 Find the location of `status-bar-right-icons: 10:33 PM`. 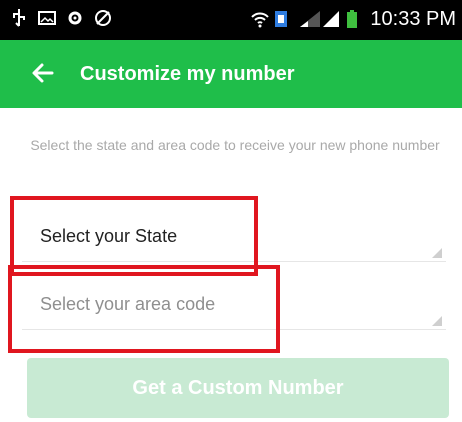

status-bar-right-icons: 10:33 PM is located at coordinates (353, 19).